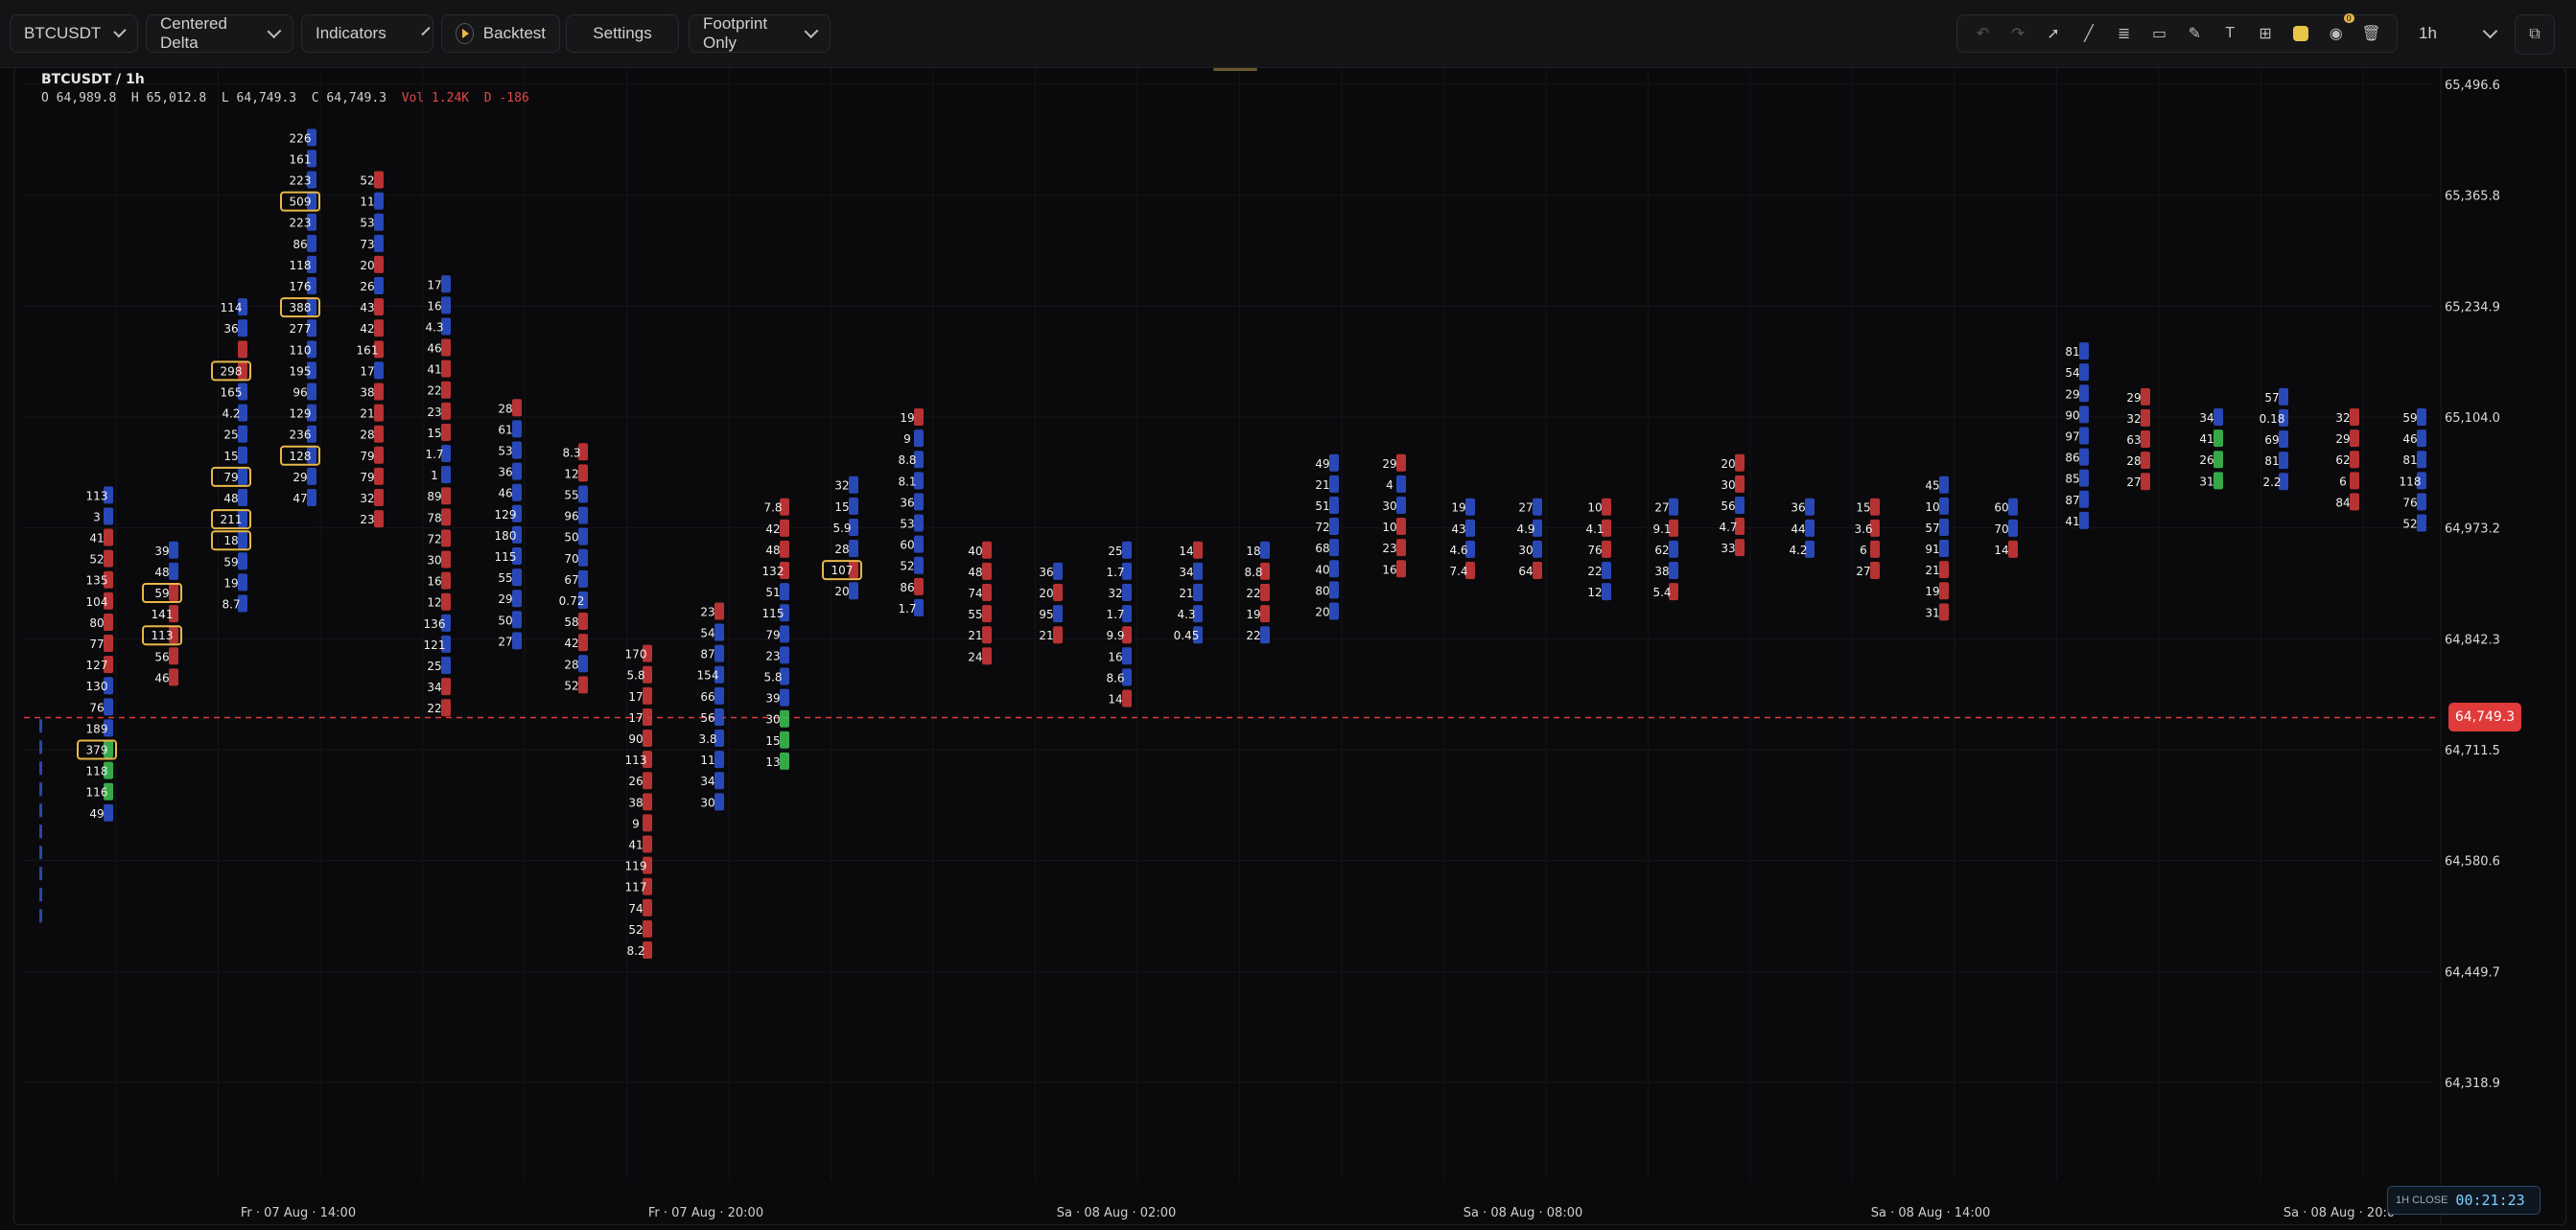 The width and height of the screenshot is (2576, 1230). Describe the element at coordinates (1235, 69) in the screenshot. I see `chart-drag-handle` at that location.